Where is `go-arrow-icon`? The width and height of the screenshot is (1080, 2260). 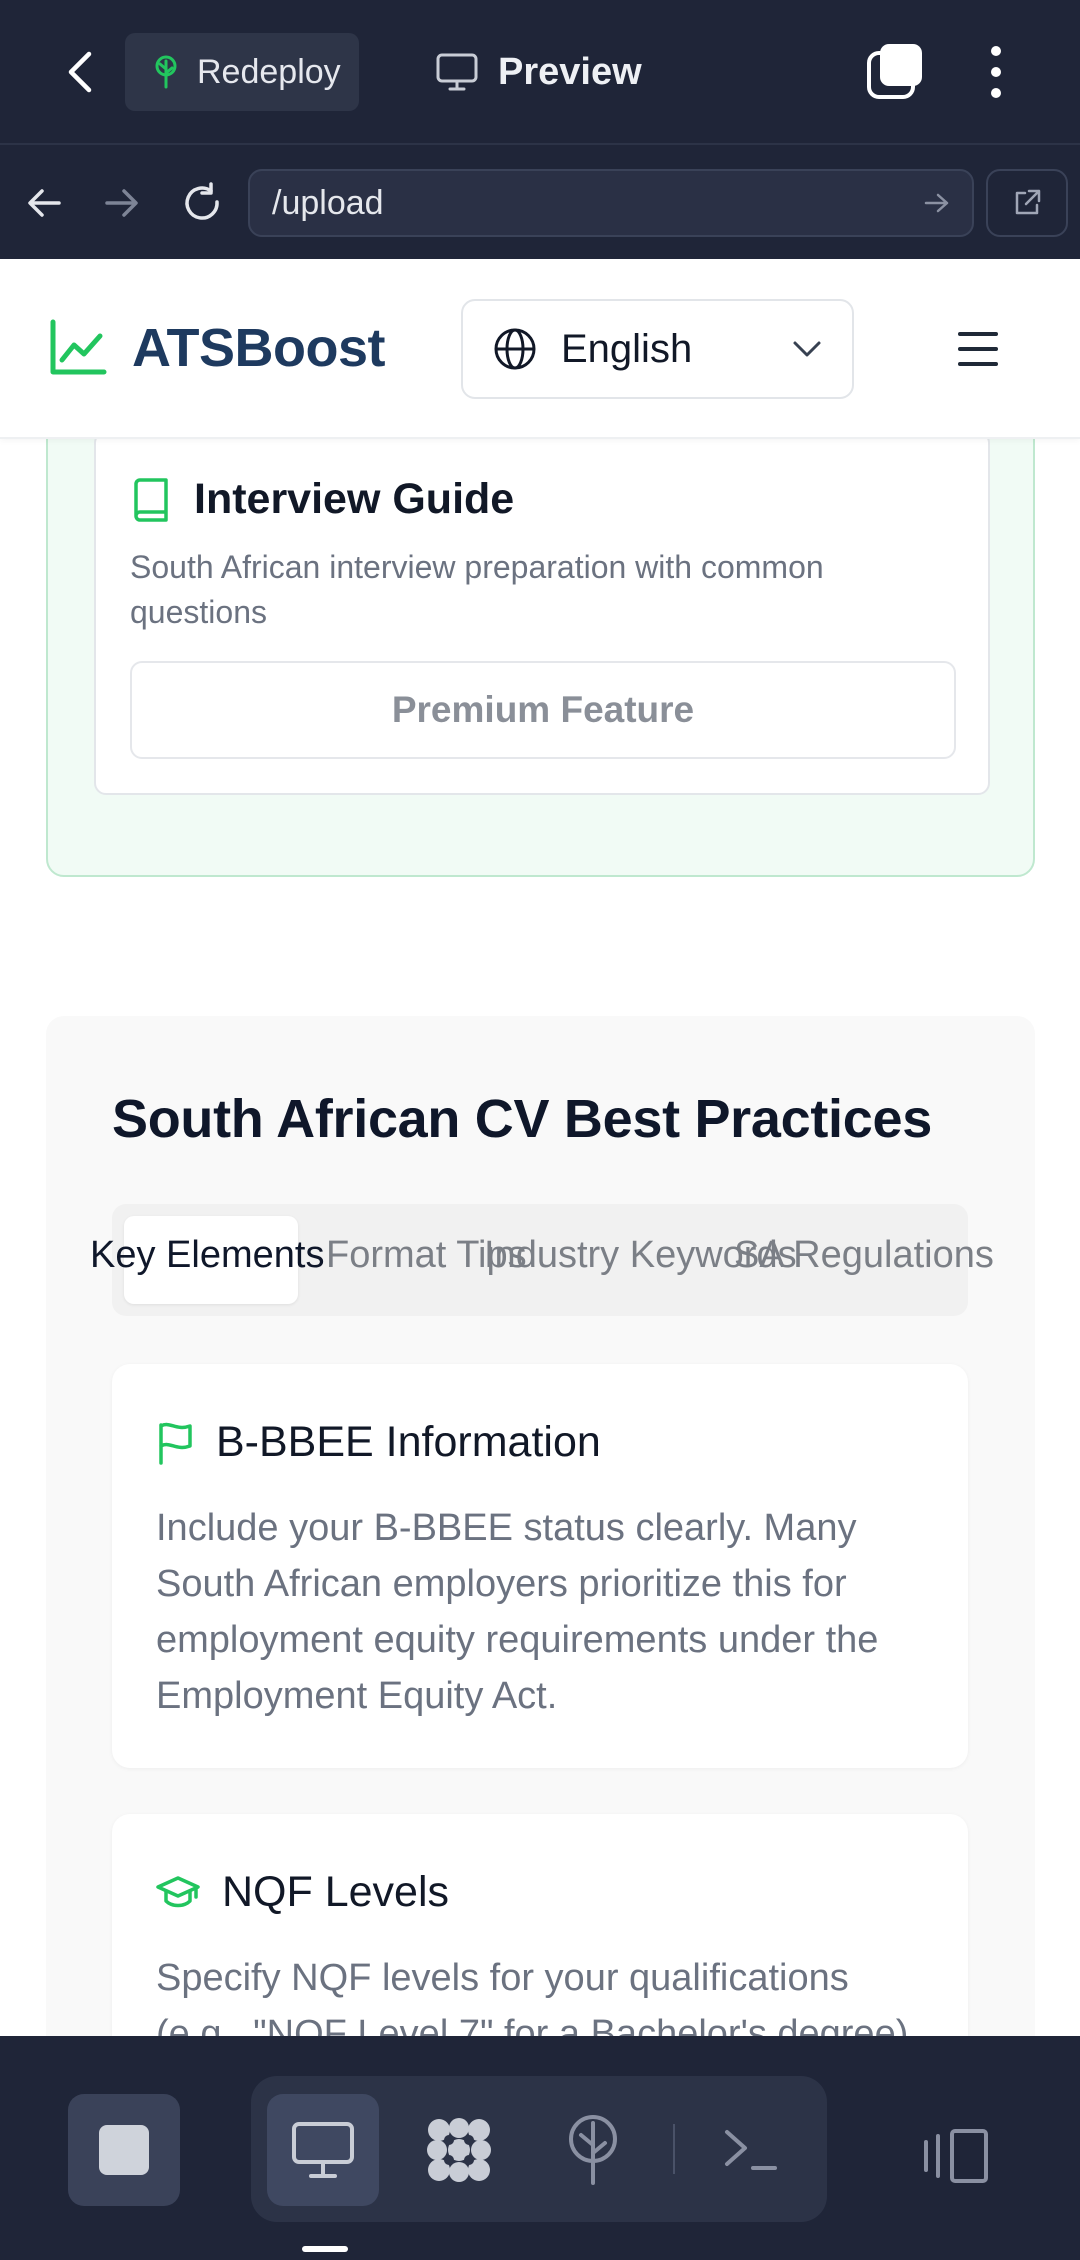
go-arrow-icon is located at coordinates (937, 203).